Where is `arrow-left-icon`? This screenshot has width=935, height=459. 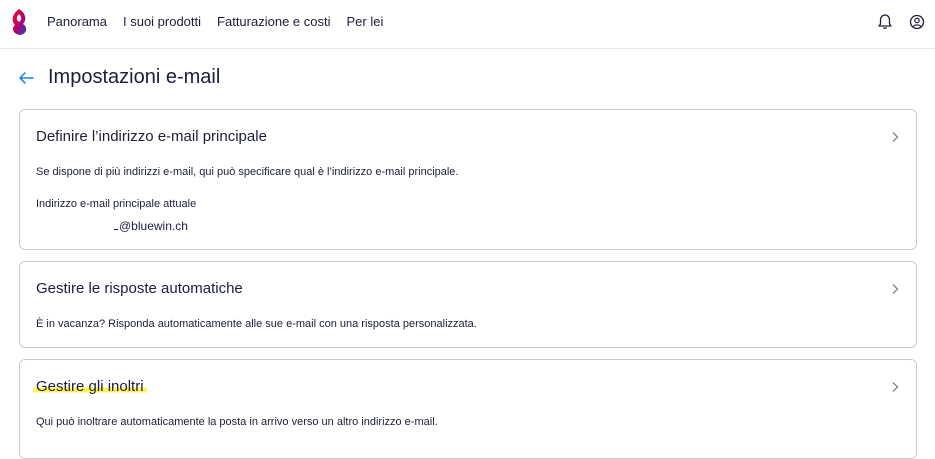 arrow-left-icon is located at coordinates (26, 78).